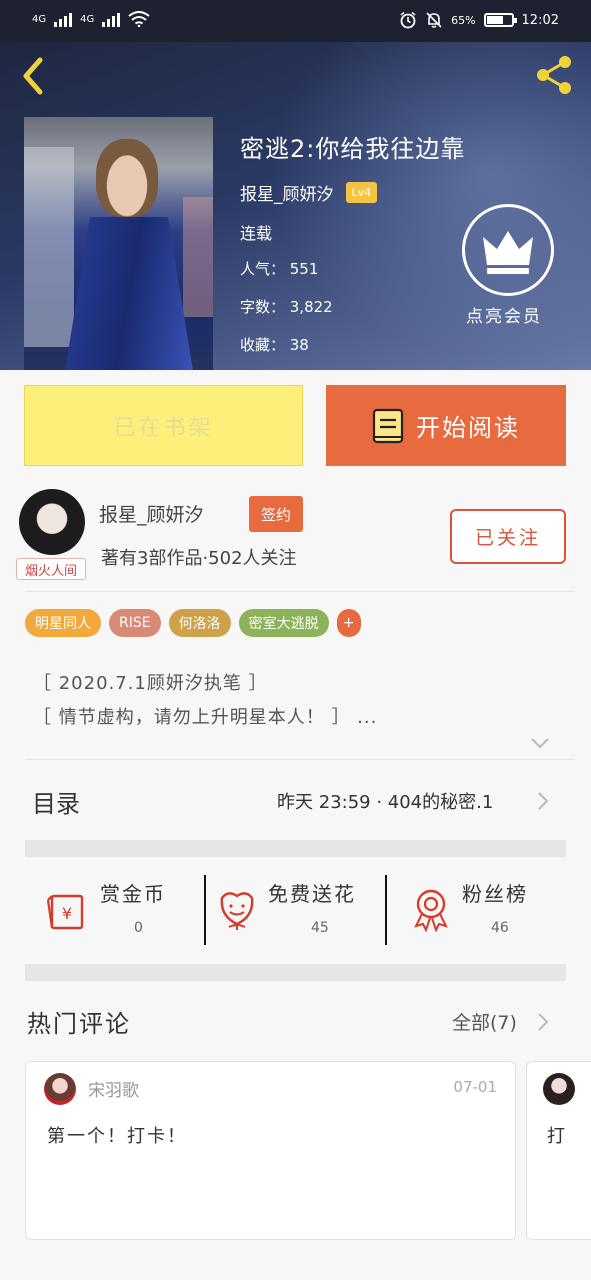  What do you see at coordinates (163, 425) in the screenshot?
I see `in-shelf-button: 已在书架` at bounding box center [163, 425].